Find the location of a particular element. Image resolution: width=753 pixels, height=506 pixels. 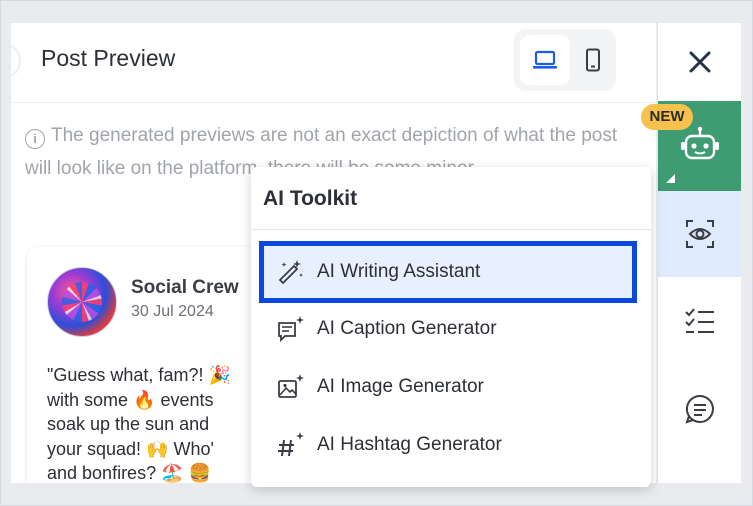

checklist-tab is located at coordinates (699, 321).